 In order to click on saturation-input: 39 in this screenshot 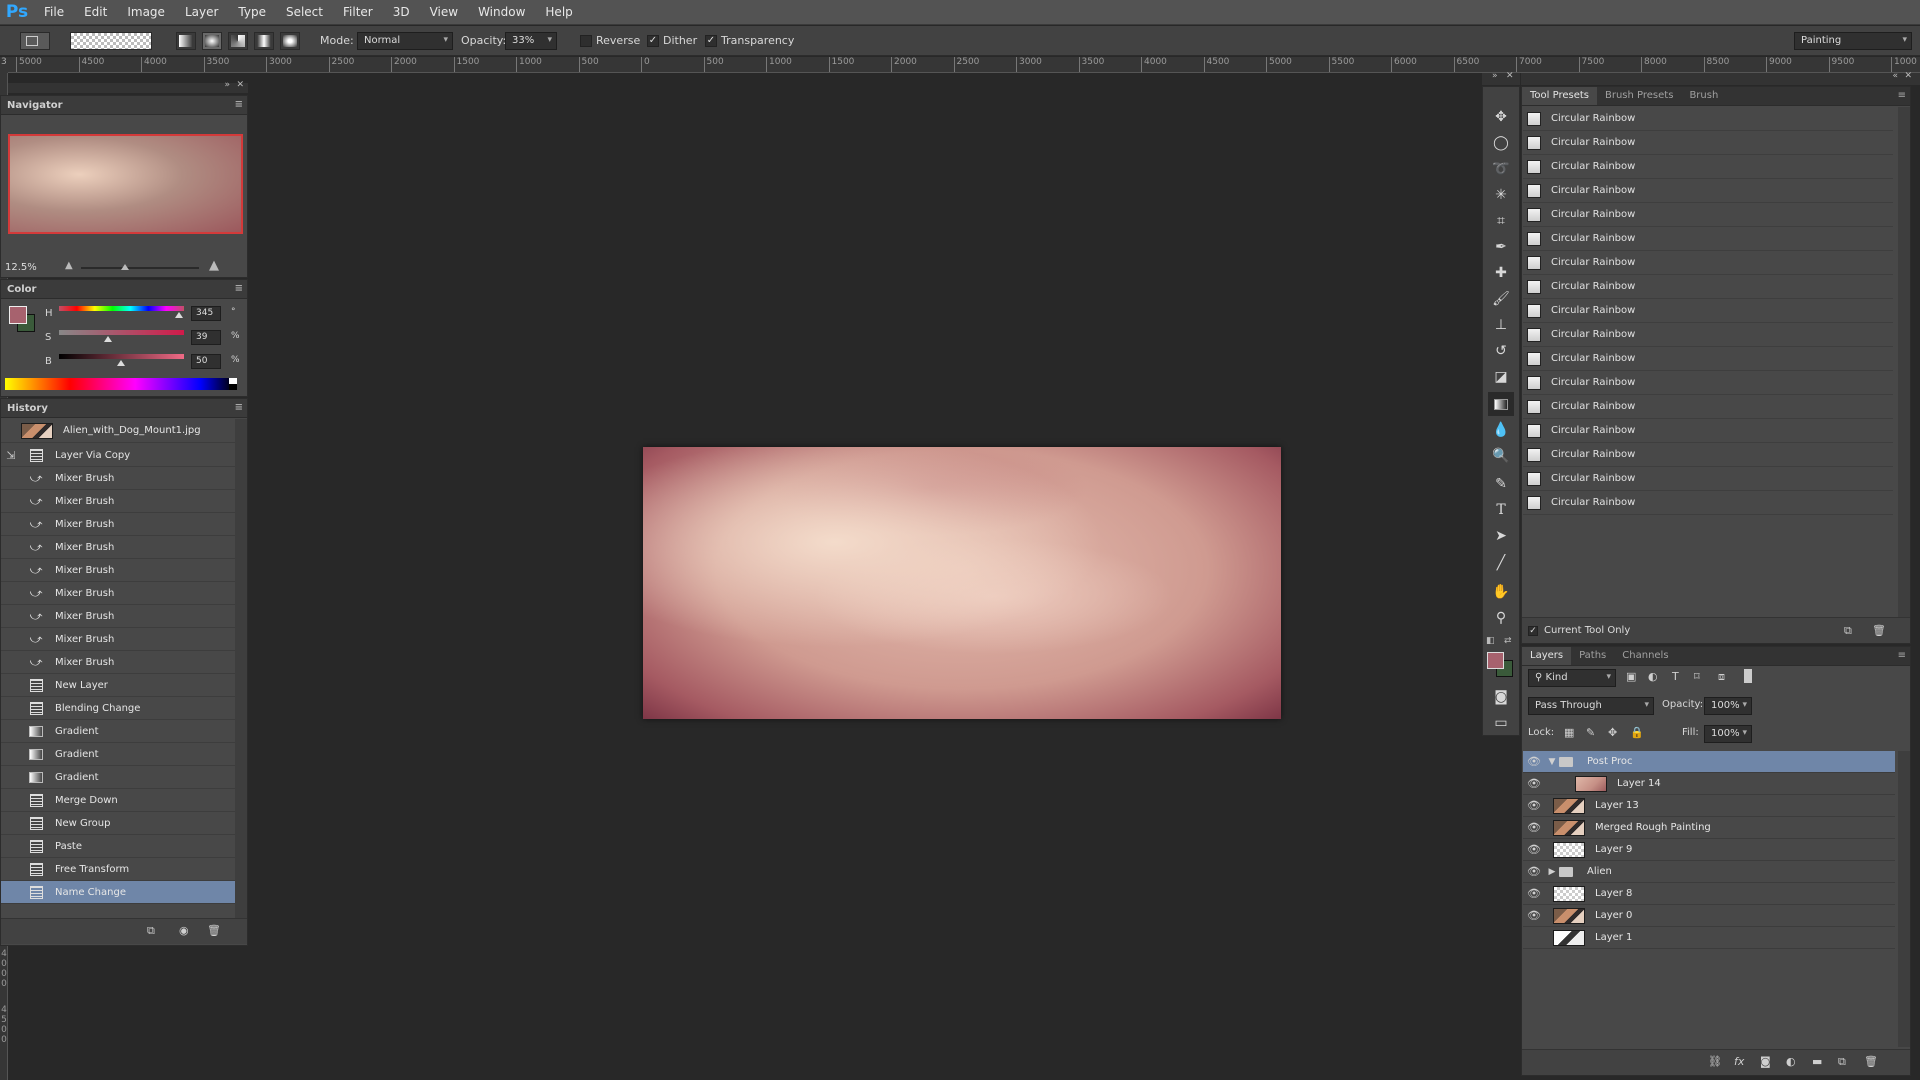, I will do `click(206, 337)`.